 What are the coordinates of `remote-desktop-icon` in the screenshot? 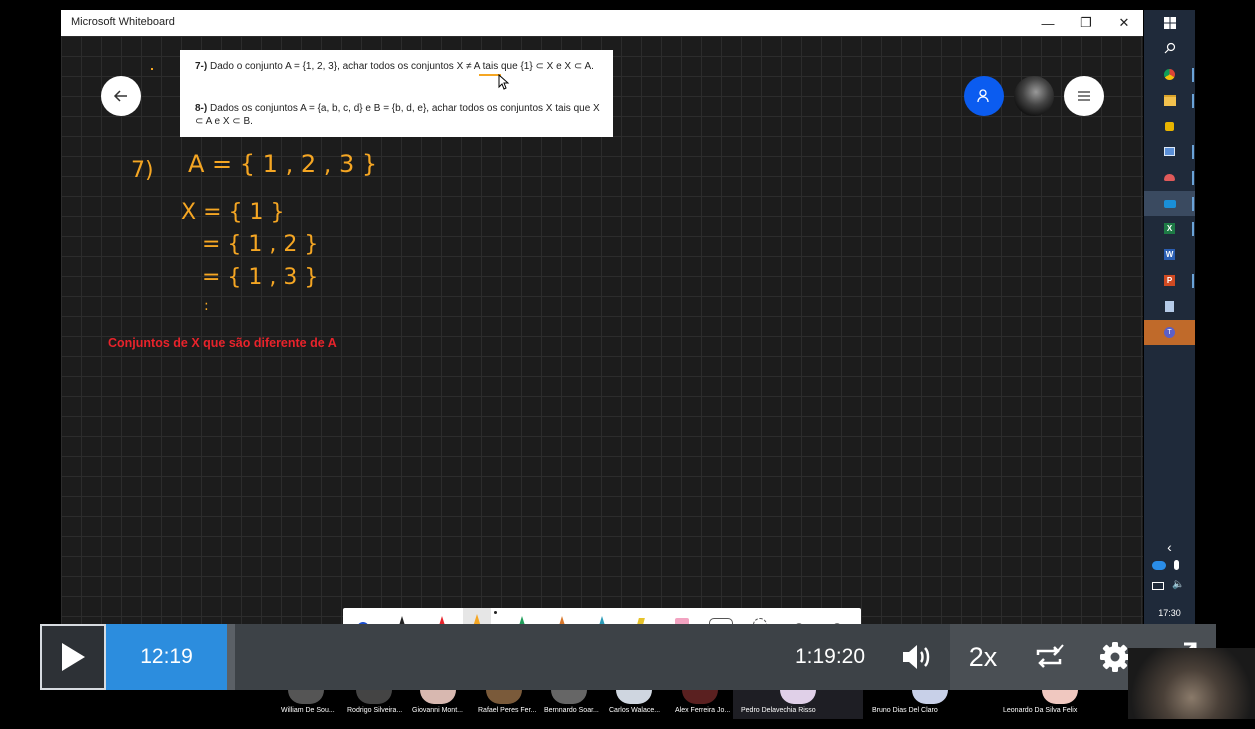 It's located at (1169, 151).